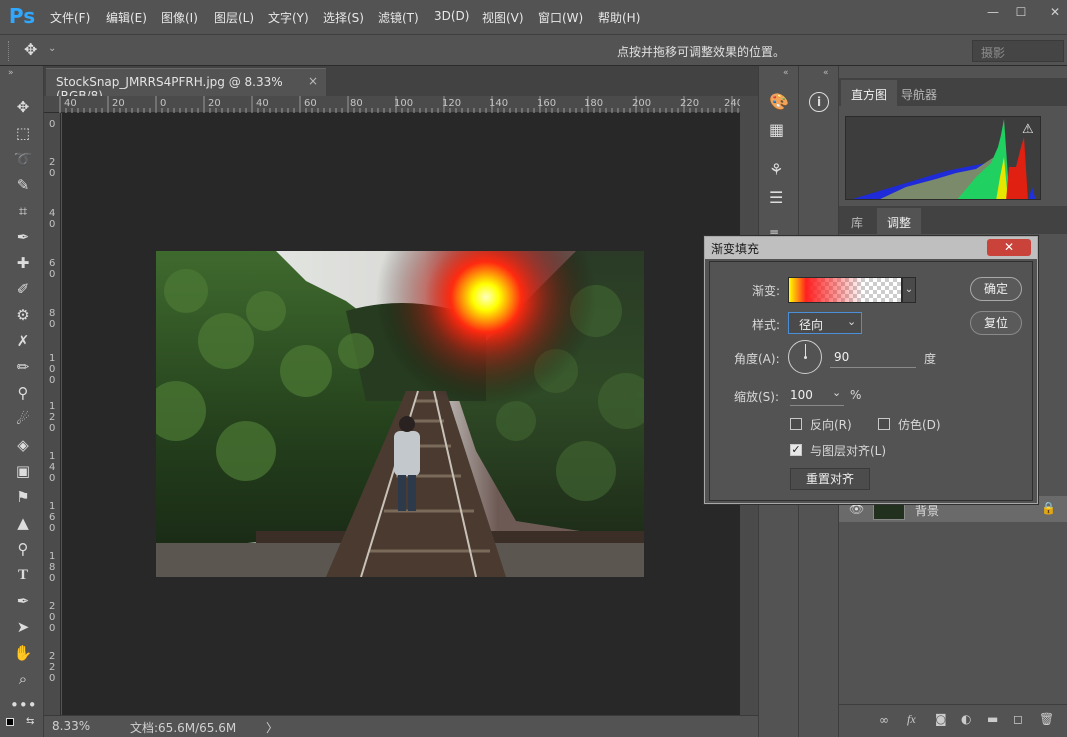  What do you see at coordinates (23, 315) in the screenshot?
I see `clone-stamp-tool-icon: ⚙` at bounding box center [23, 315].